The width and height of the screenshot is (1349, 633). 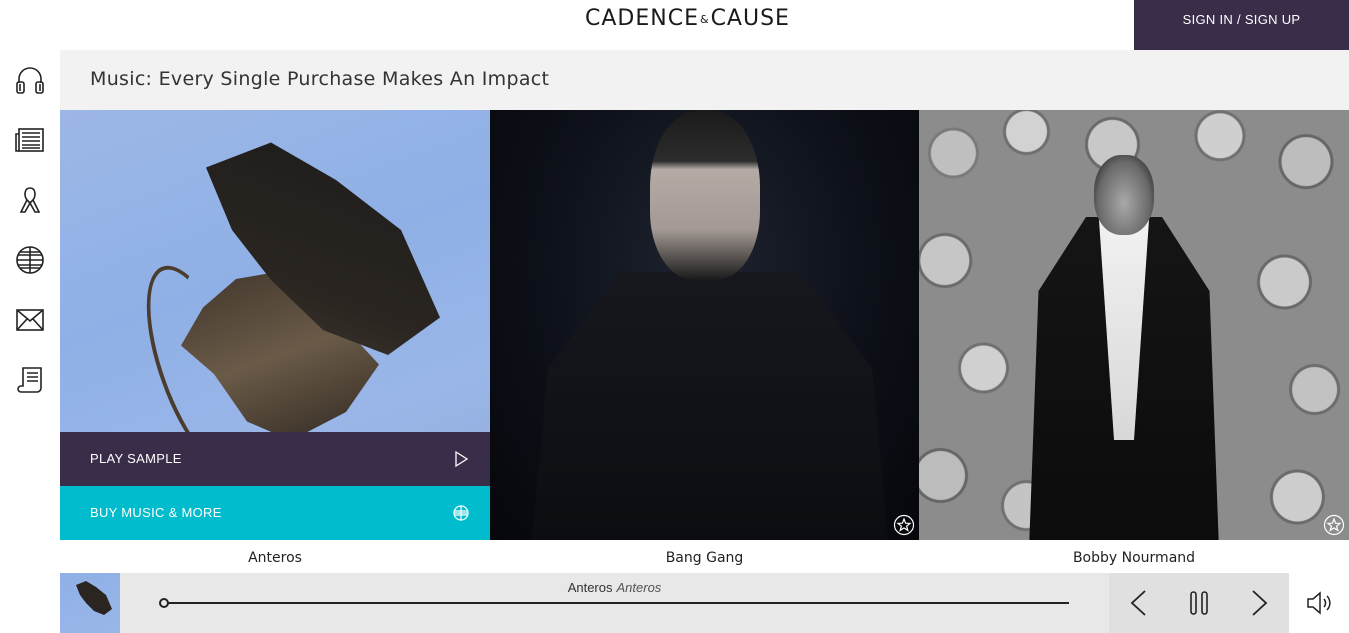 I want to click on volume-button, so click(x=1319, y=603).